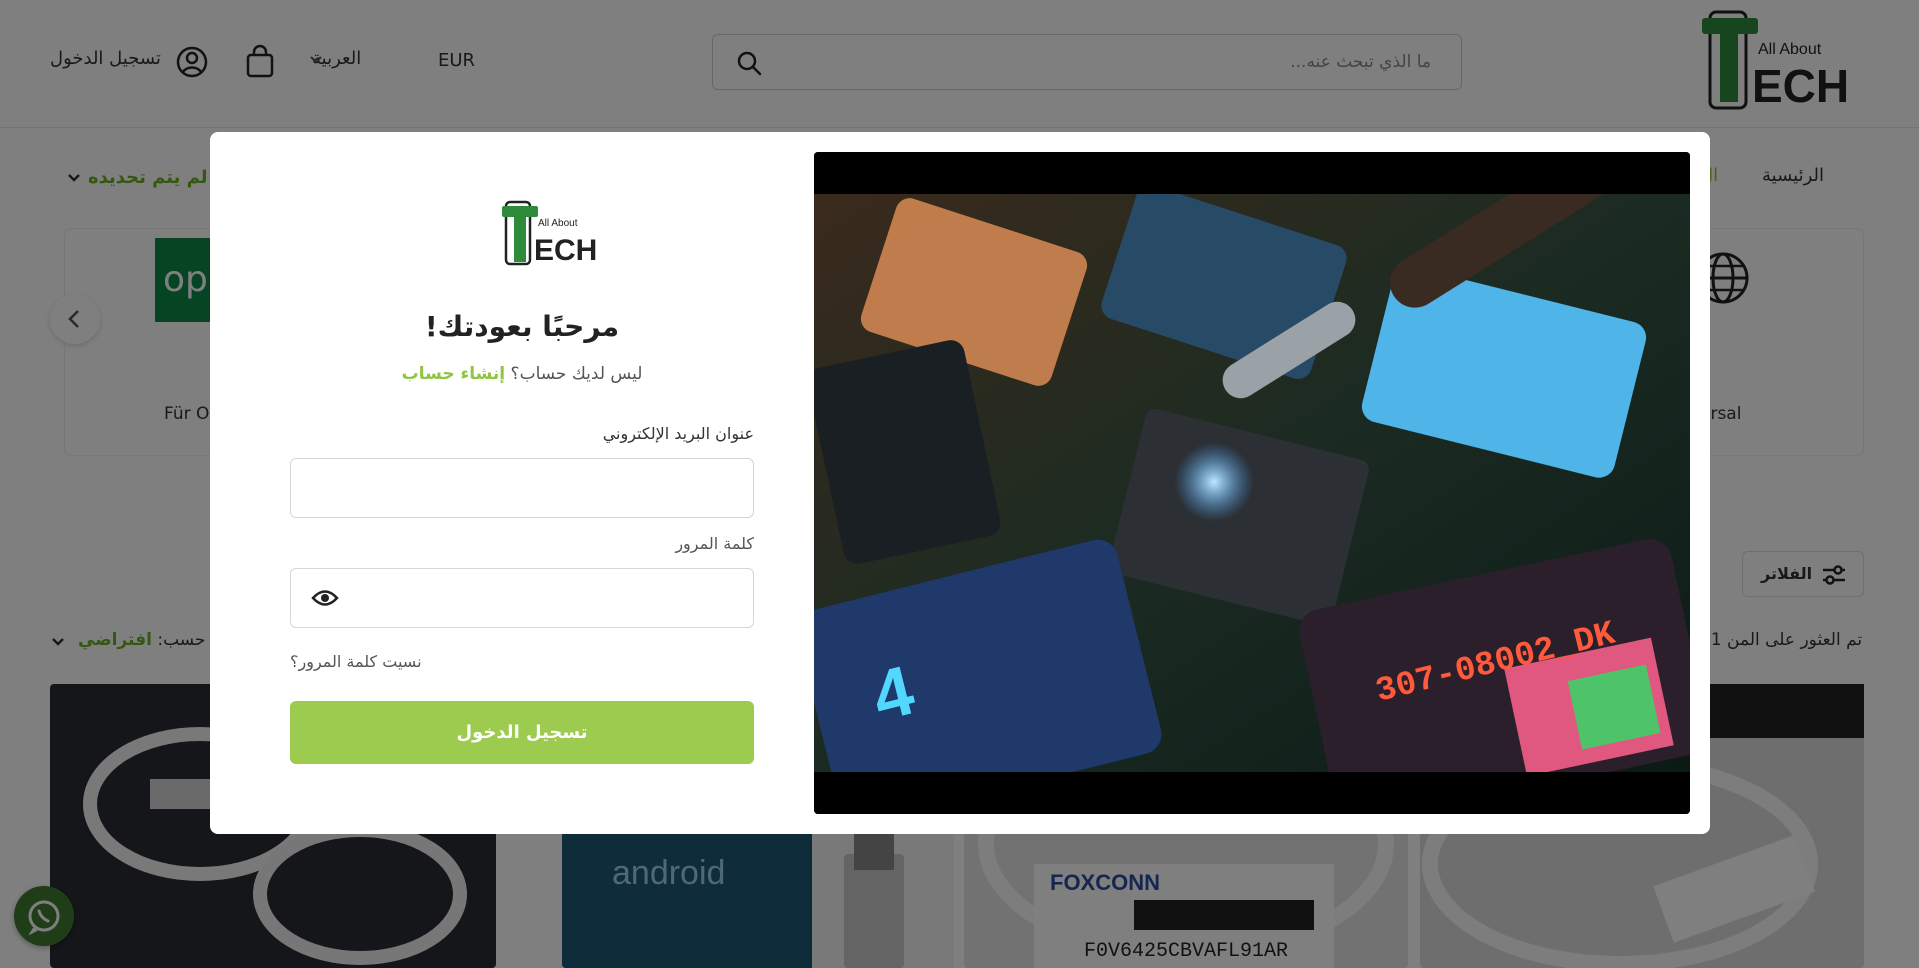  I want to click on password-label: كلمة المرور, so click(714, 543).